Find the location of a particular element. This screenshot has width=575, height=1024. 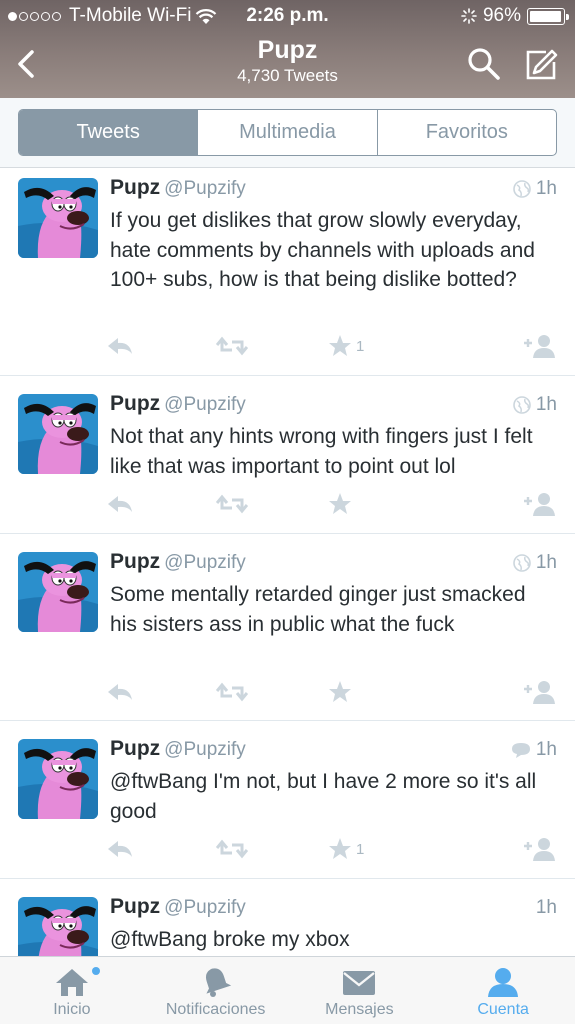

tweet-item: Pupz @Pupzify 1h @ftwBang broke my xbox is located at coordinates (287, 917).